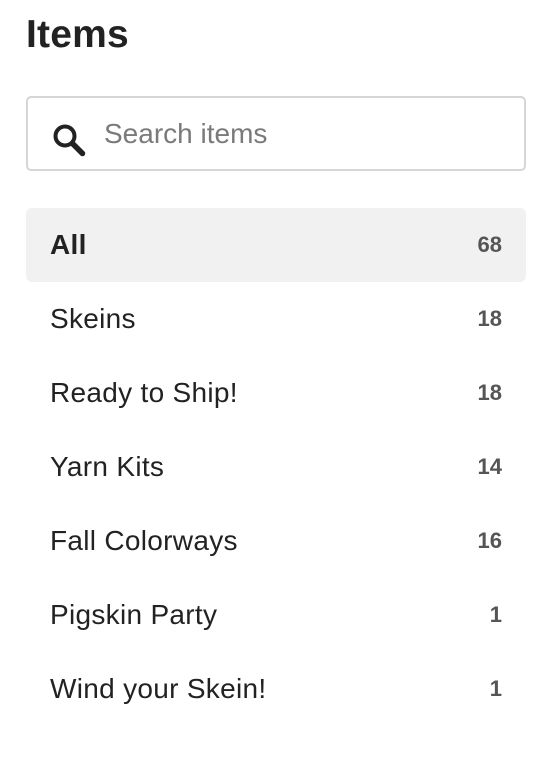 The width and height of the screenshot is (544, 776). Describe the element at coordinates (134, 614) in the screenshot. I see `section-label: Pigskin Party` at that location.